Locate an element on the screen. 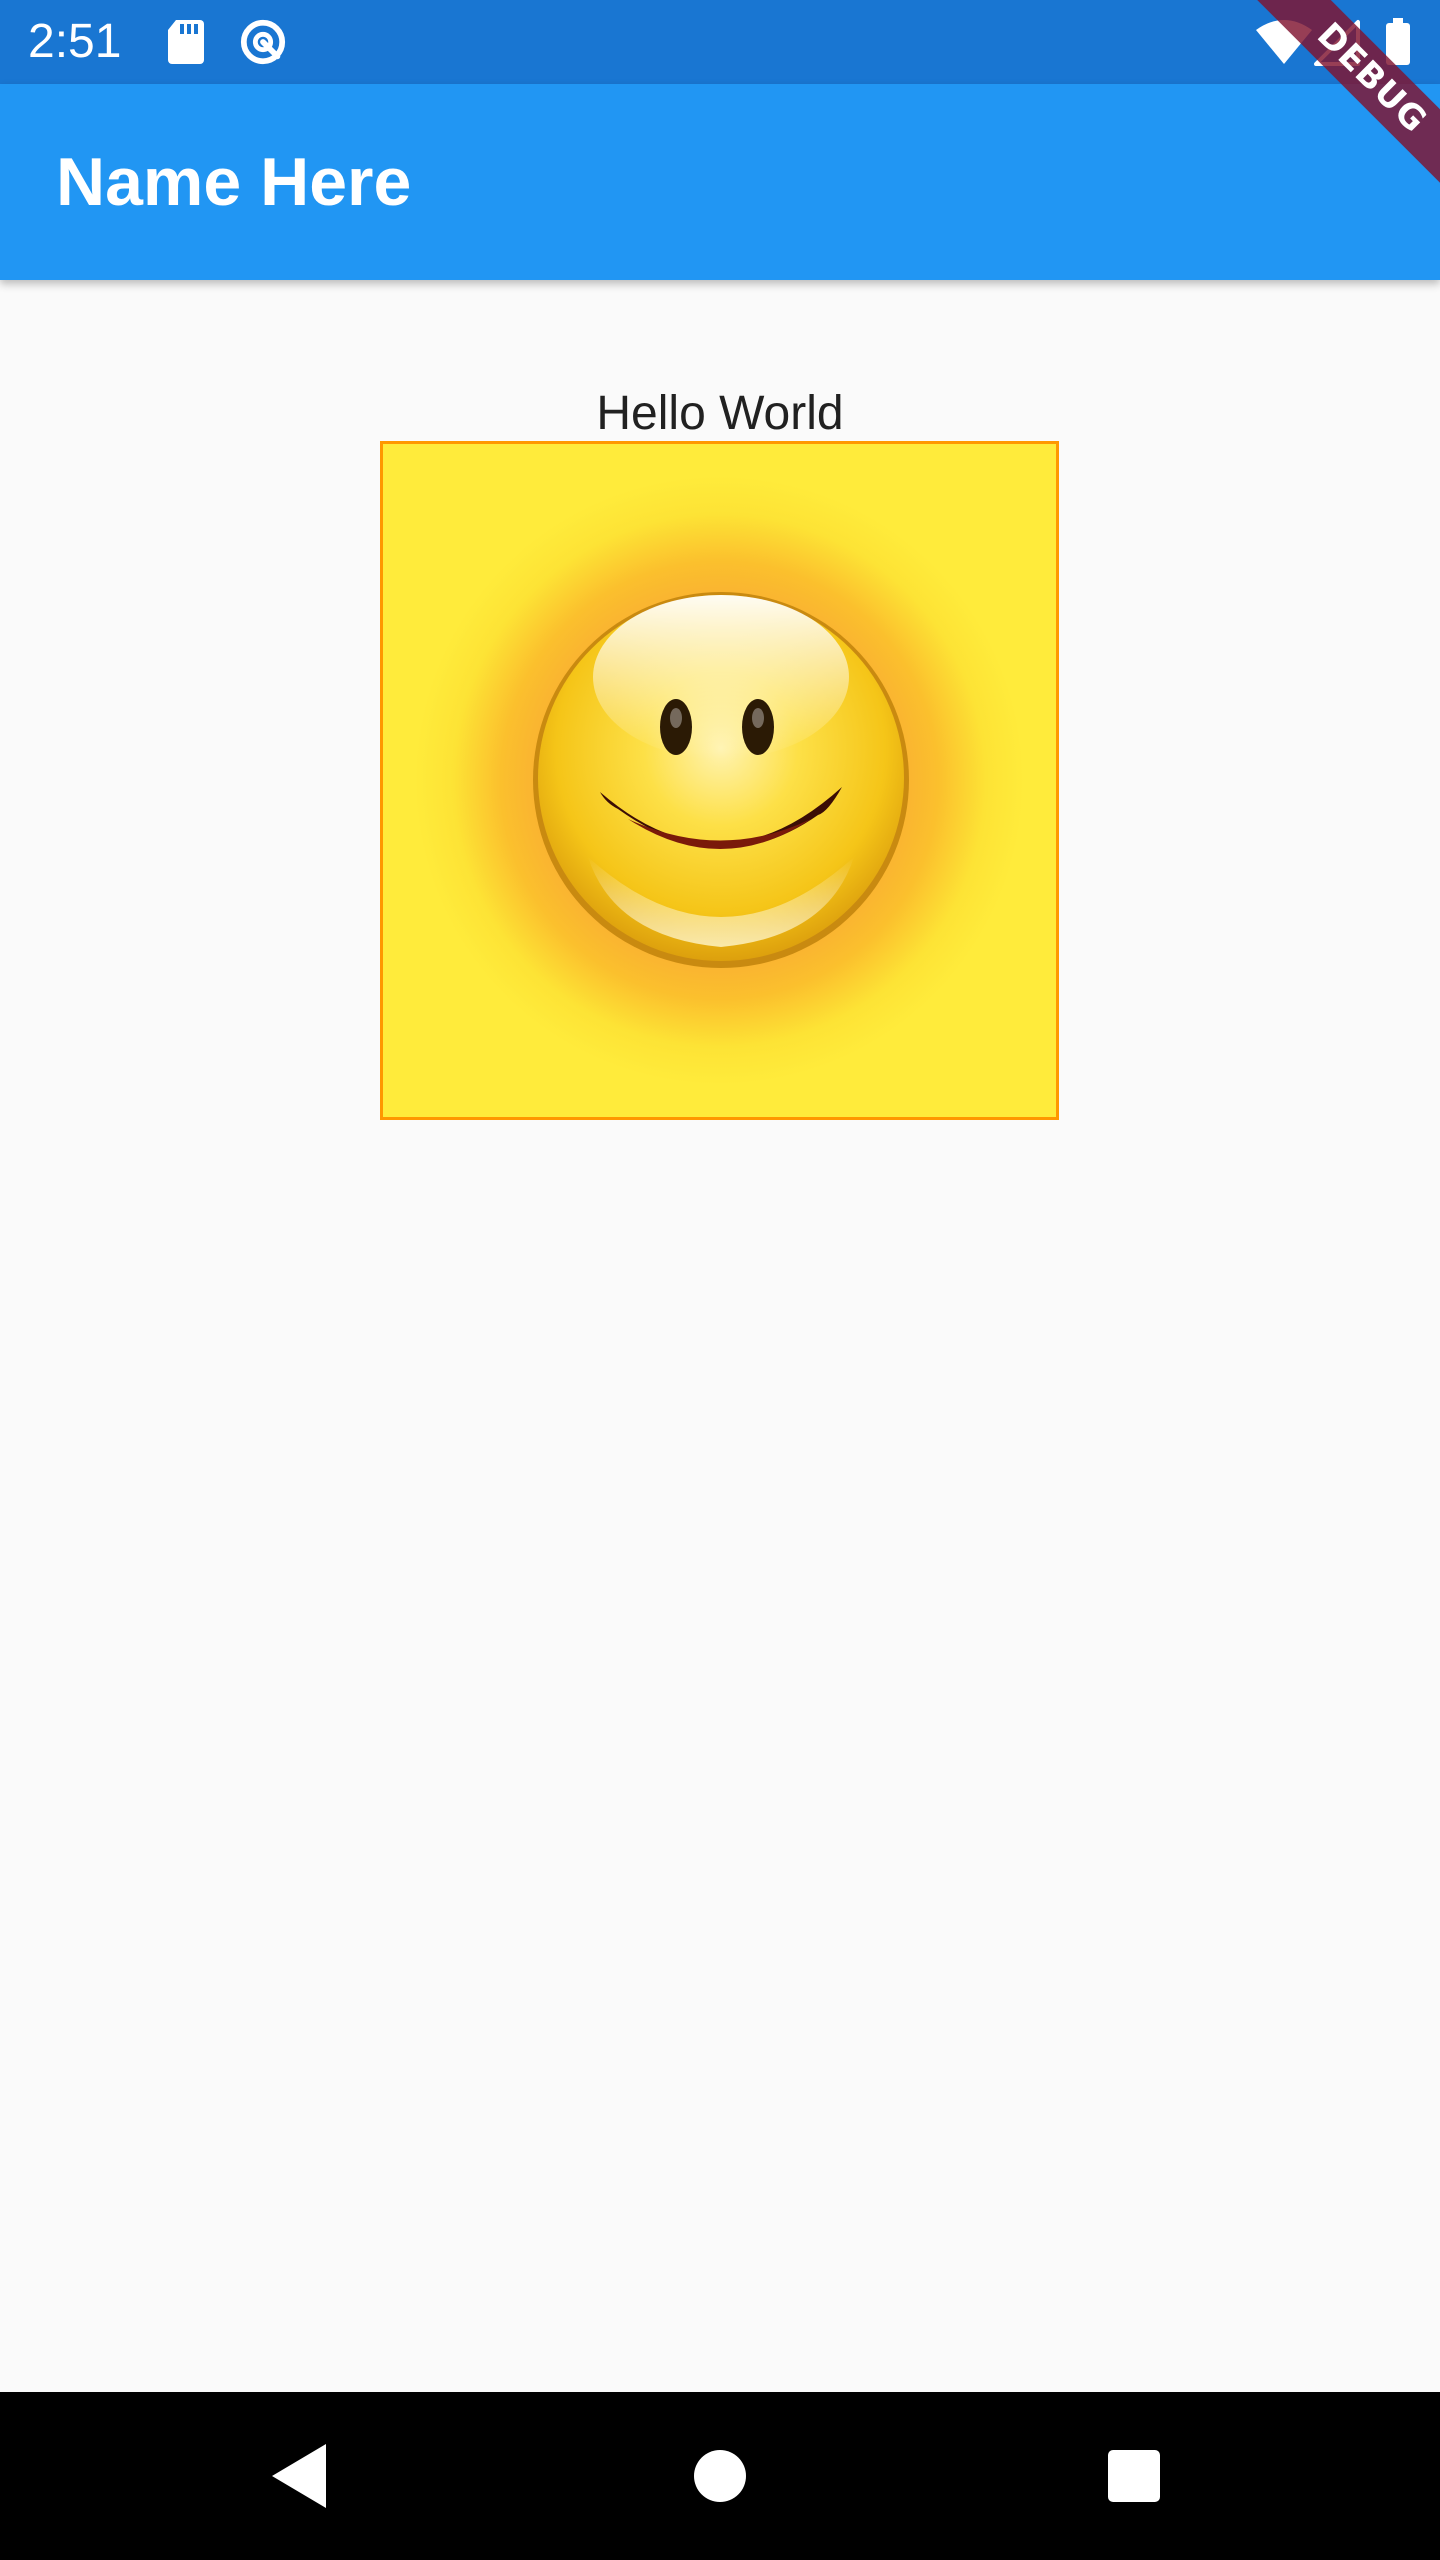 The height and width of the screenshot is (2560, 1440). app-bar: Name Here is located at coordinates (720, 182).